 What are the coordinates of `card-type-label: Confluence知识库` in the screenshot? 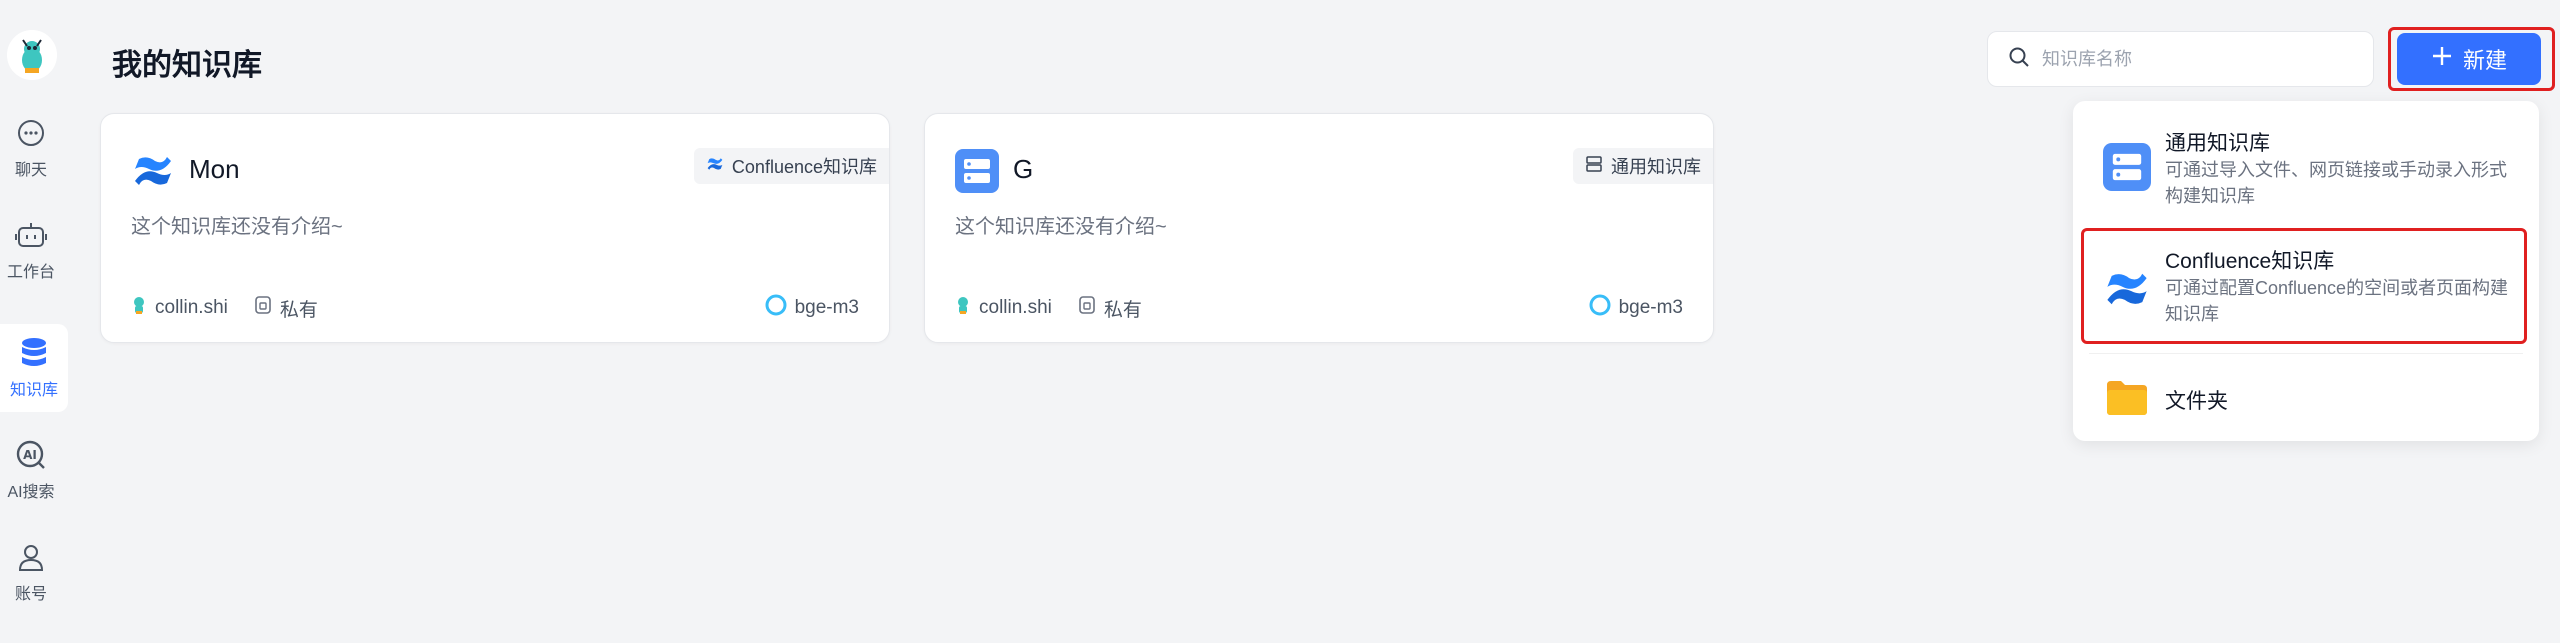 It's located at (804, 167).